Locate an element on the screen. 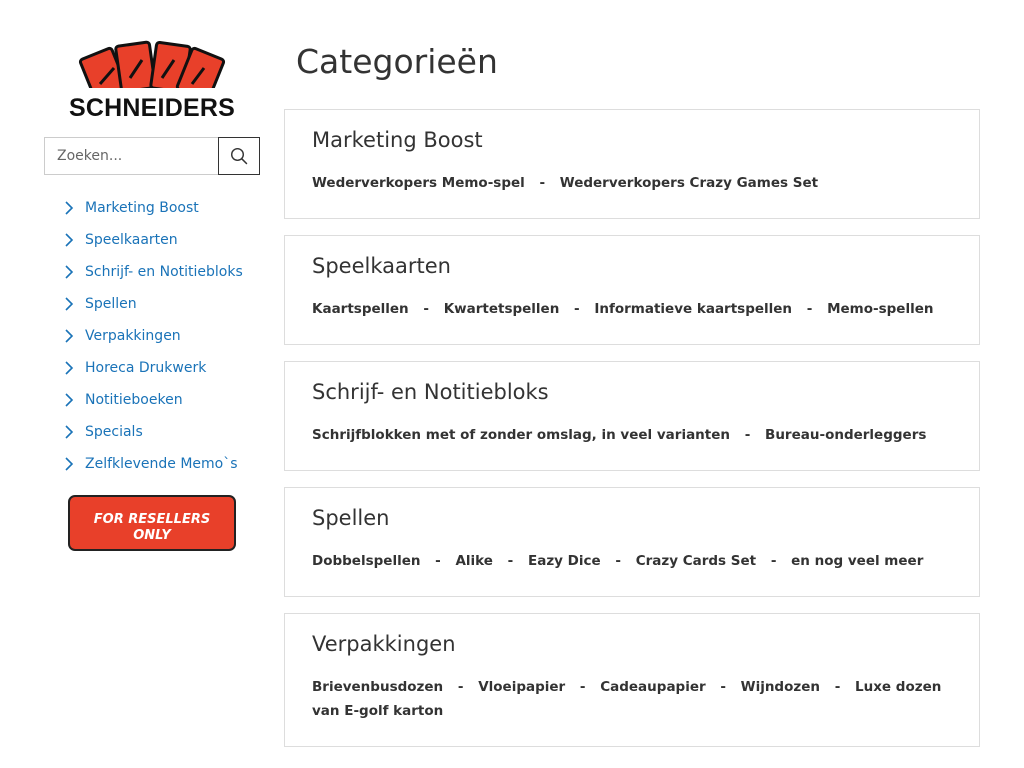 The width and height of the screenshot is (1024, 768). search-input is located at coordinates (131, 156).